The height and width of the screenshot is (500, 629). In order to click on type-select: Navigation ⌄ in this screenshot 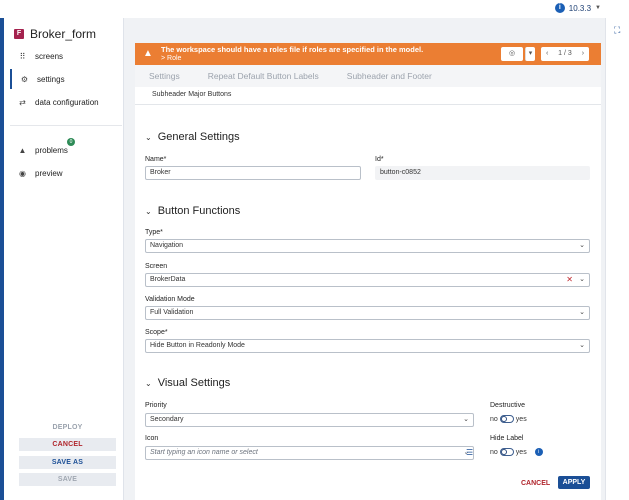, I will do `click(367, 246)`.